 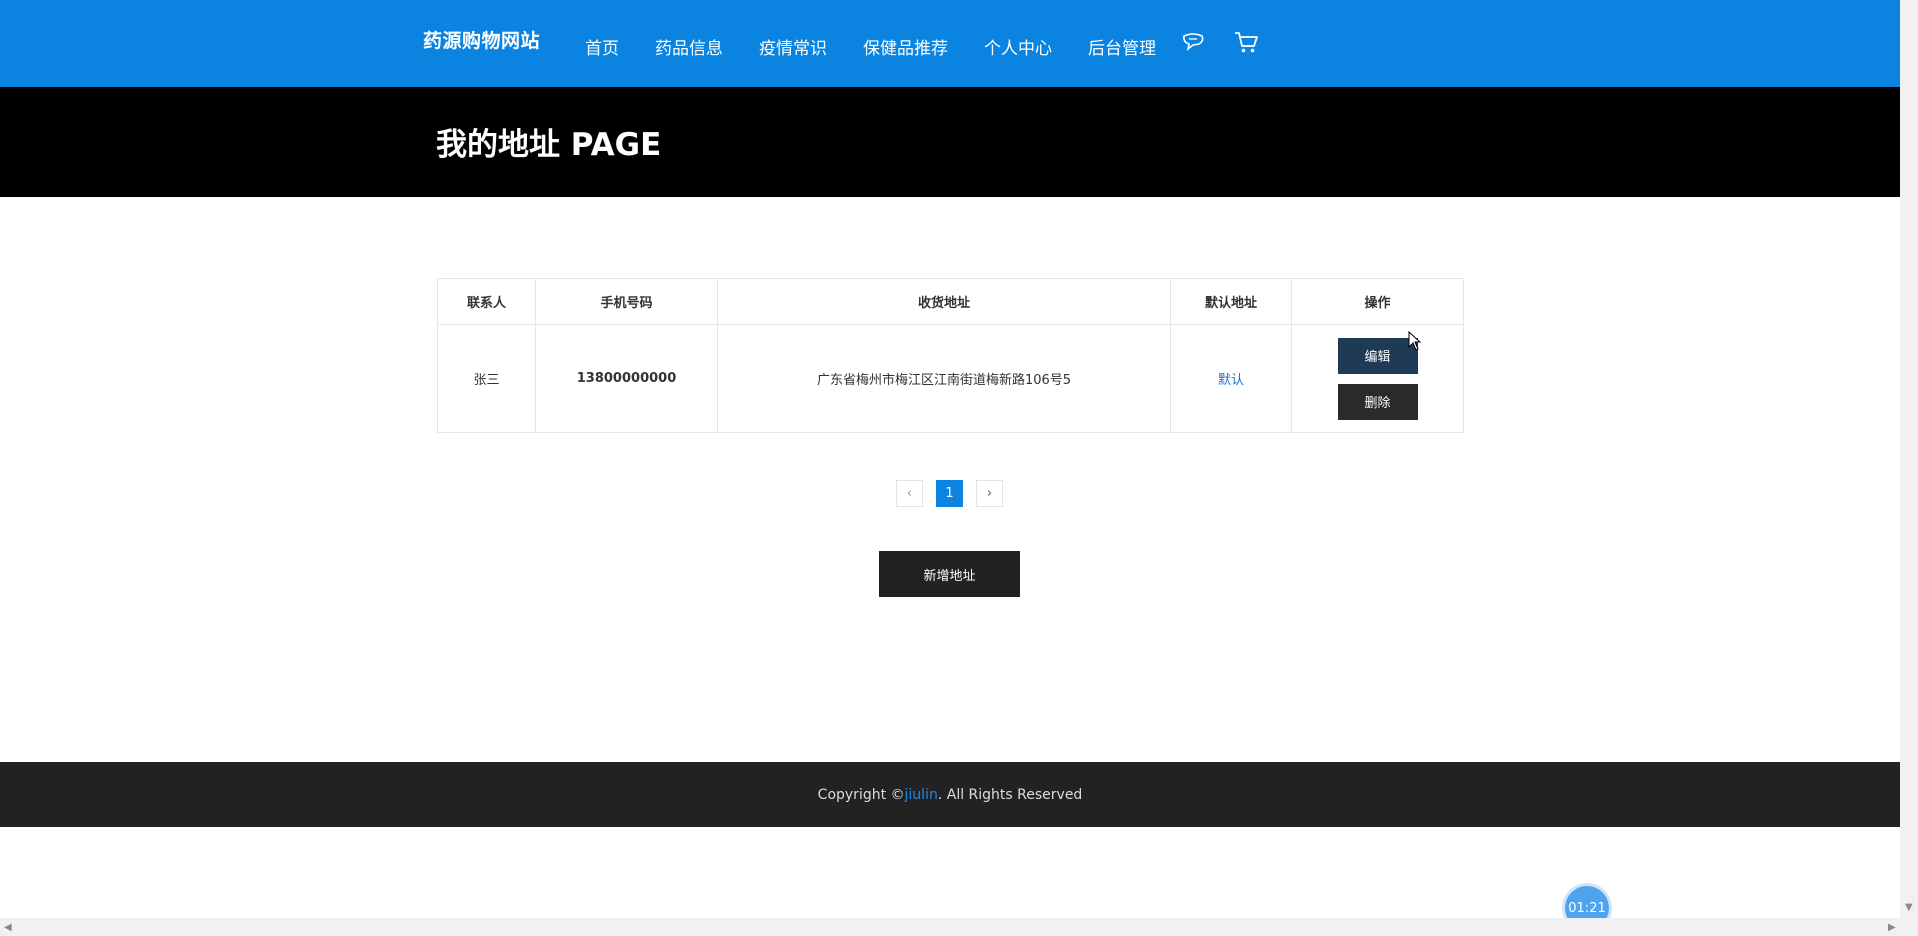 I want to click on col-address: 收货地址, so click(x=944, y=301).